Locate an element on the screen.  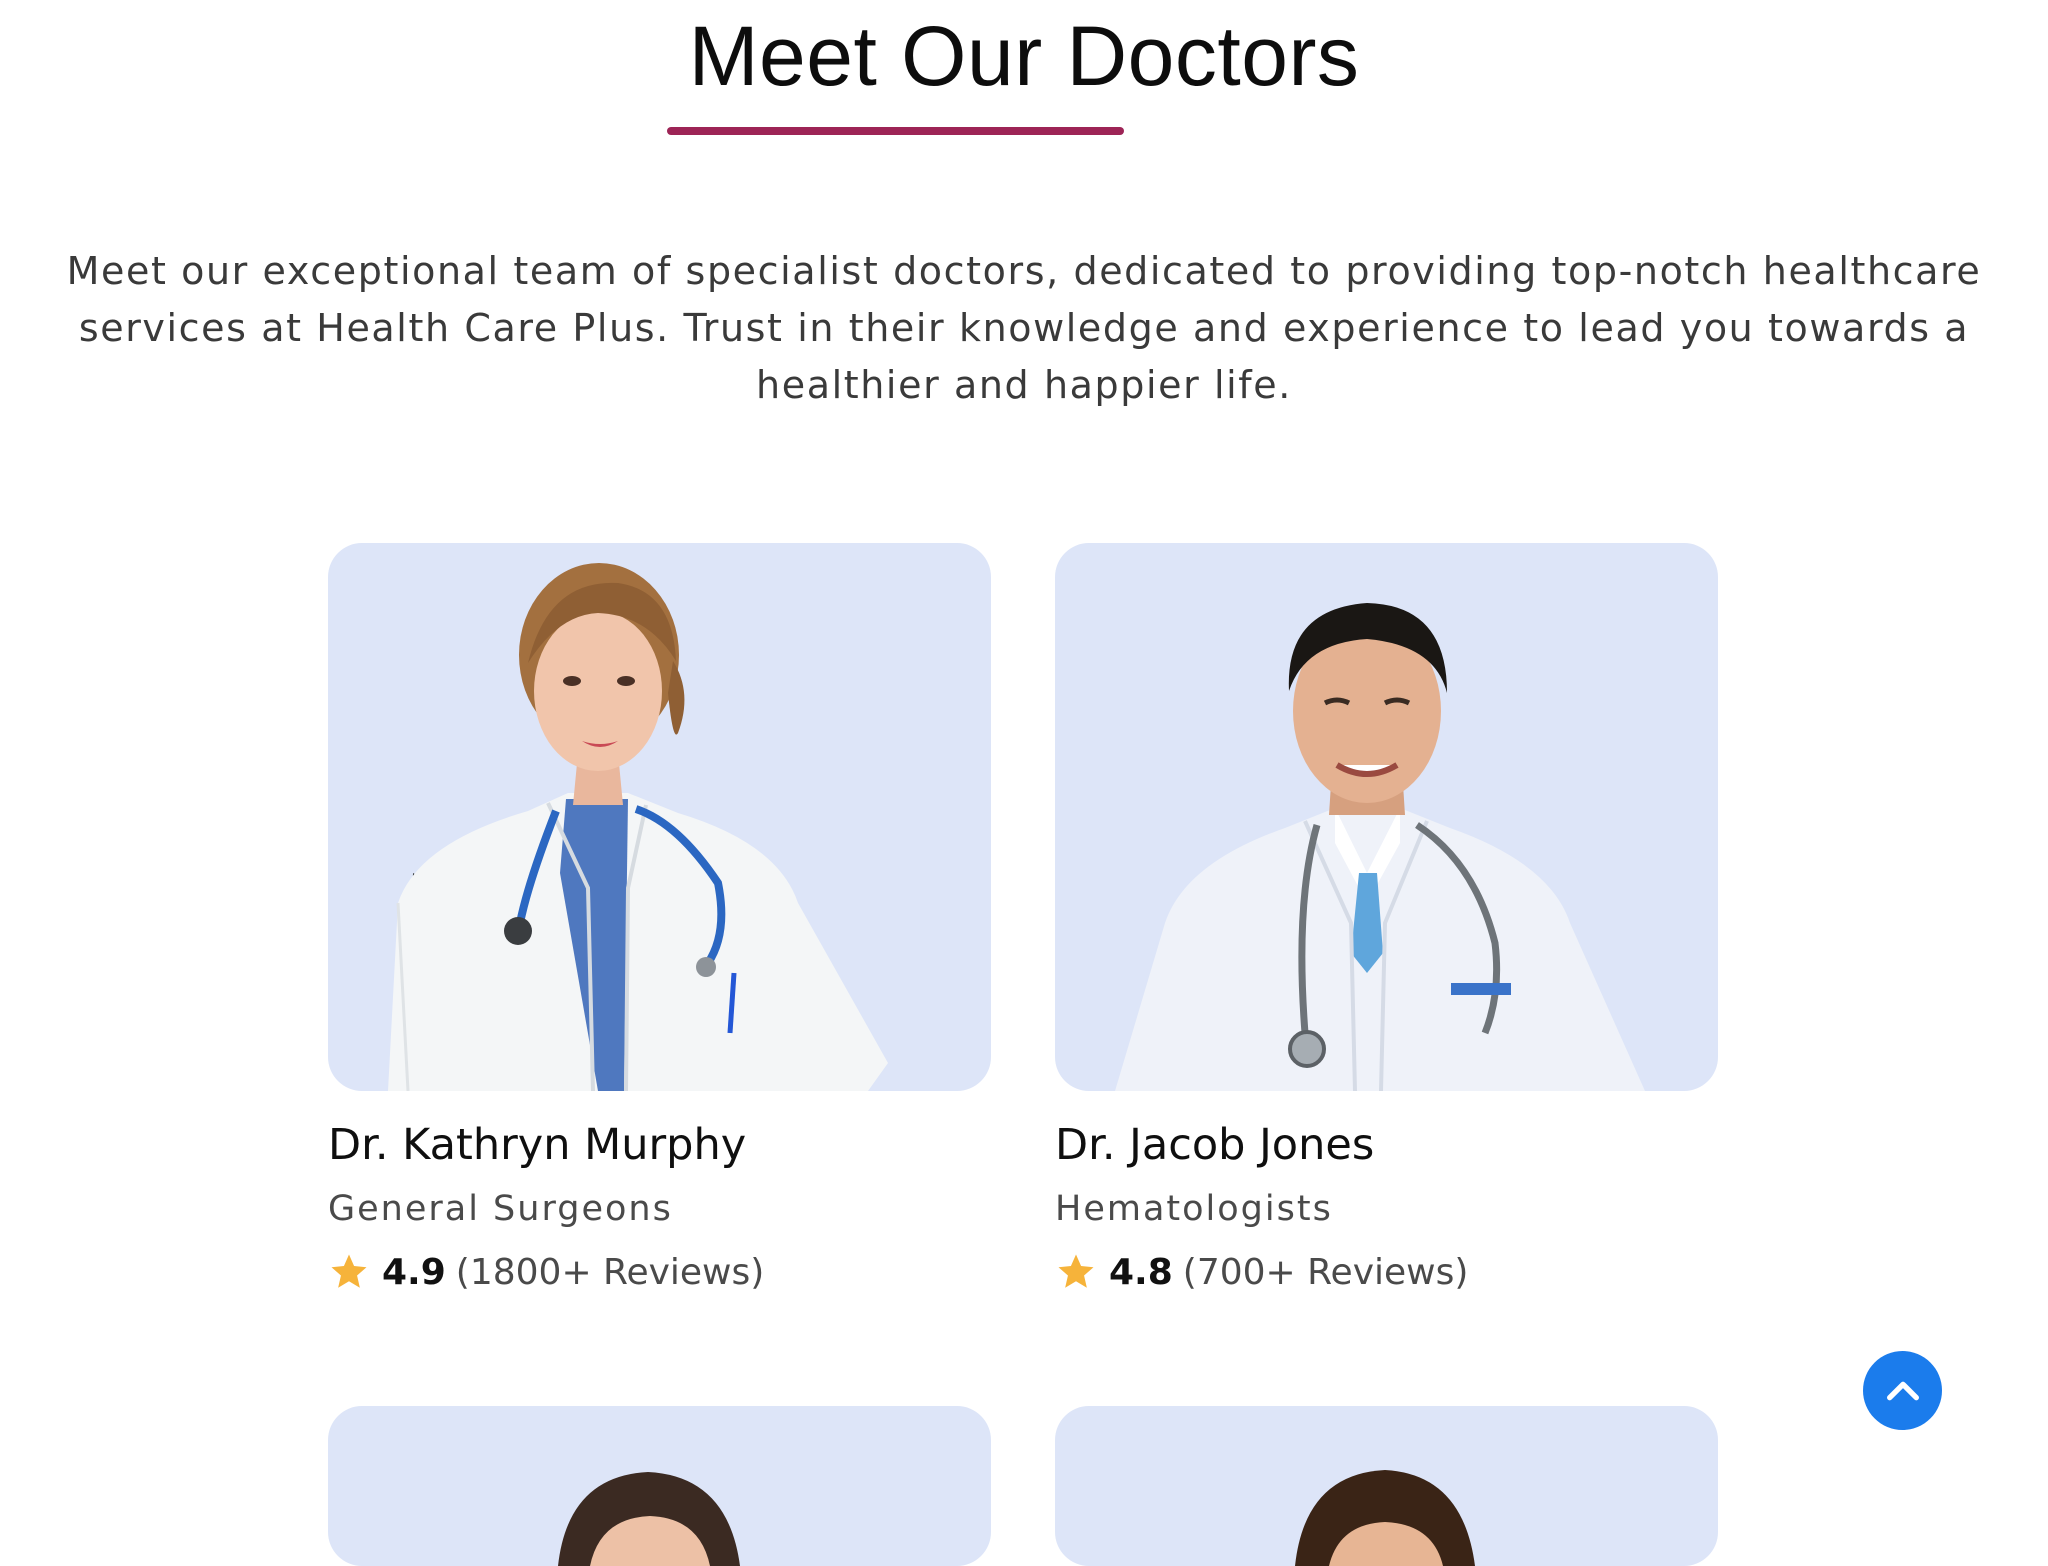
review-count: (700+ Reviews) is located at coordinates (1325, 1272).